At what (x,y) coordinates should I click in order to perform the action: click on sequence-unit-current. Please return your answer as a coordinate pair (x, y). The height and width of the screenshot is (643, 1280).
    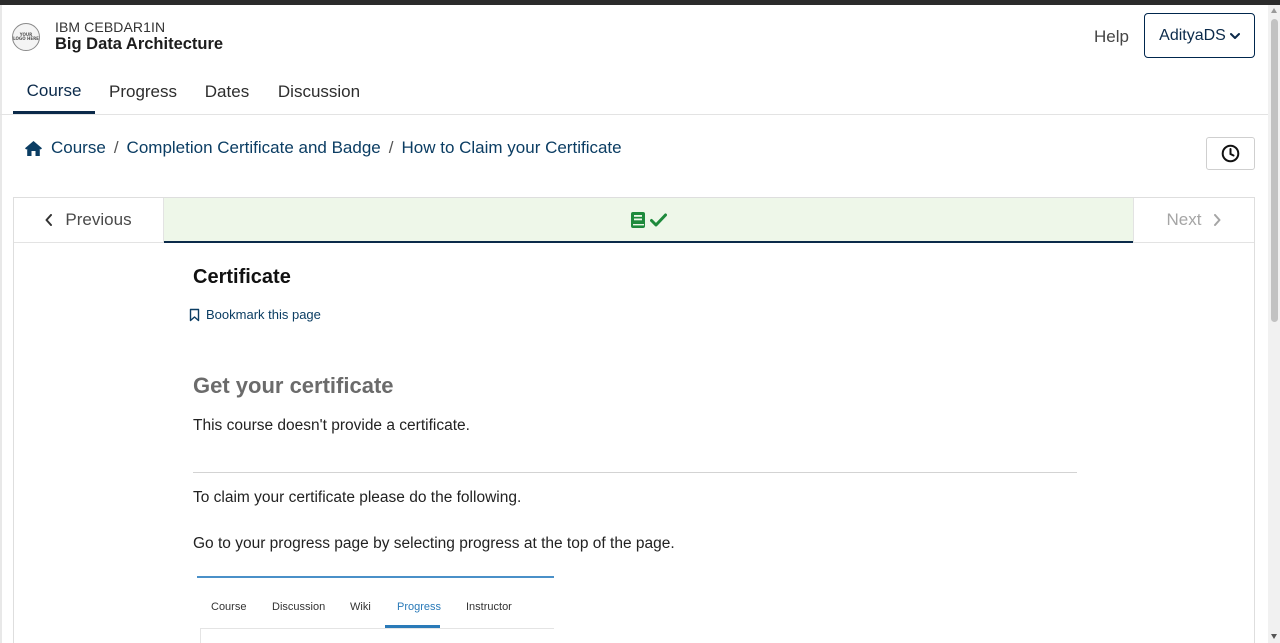
    Looking at the image, I should click on (648, 220).